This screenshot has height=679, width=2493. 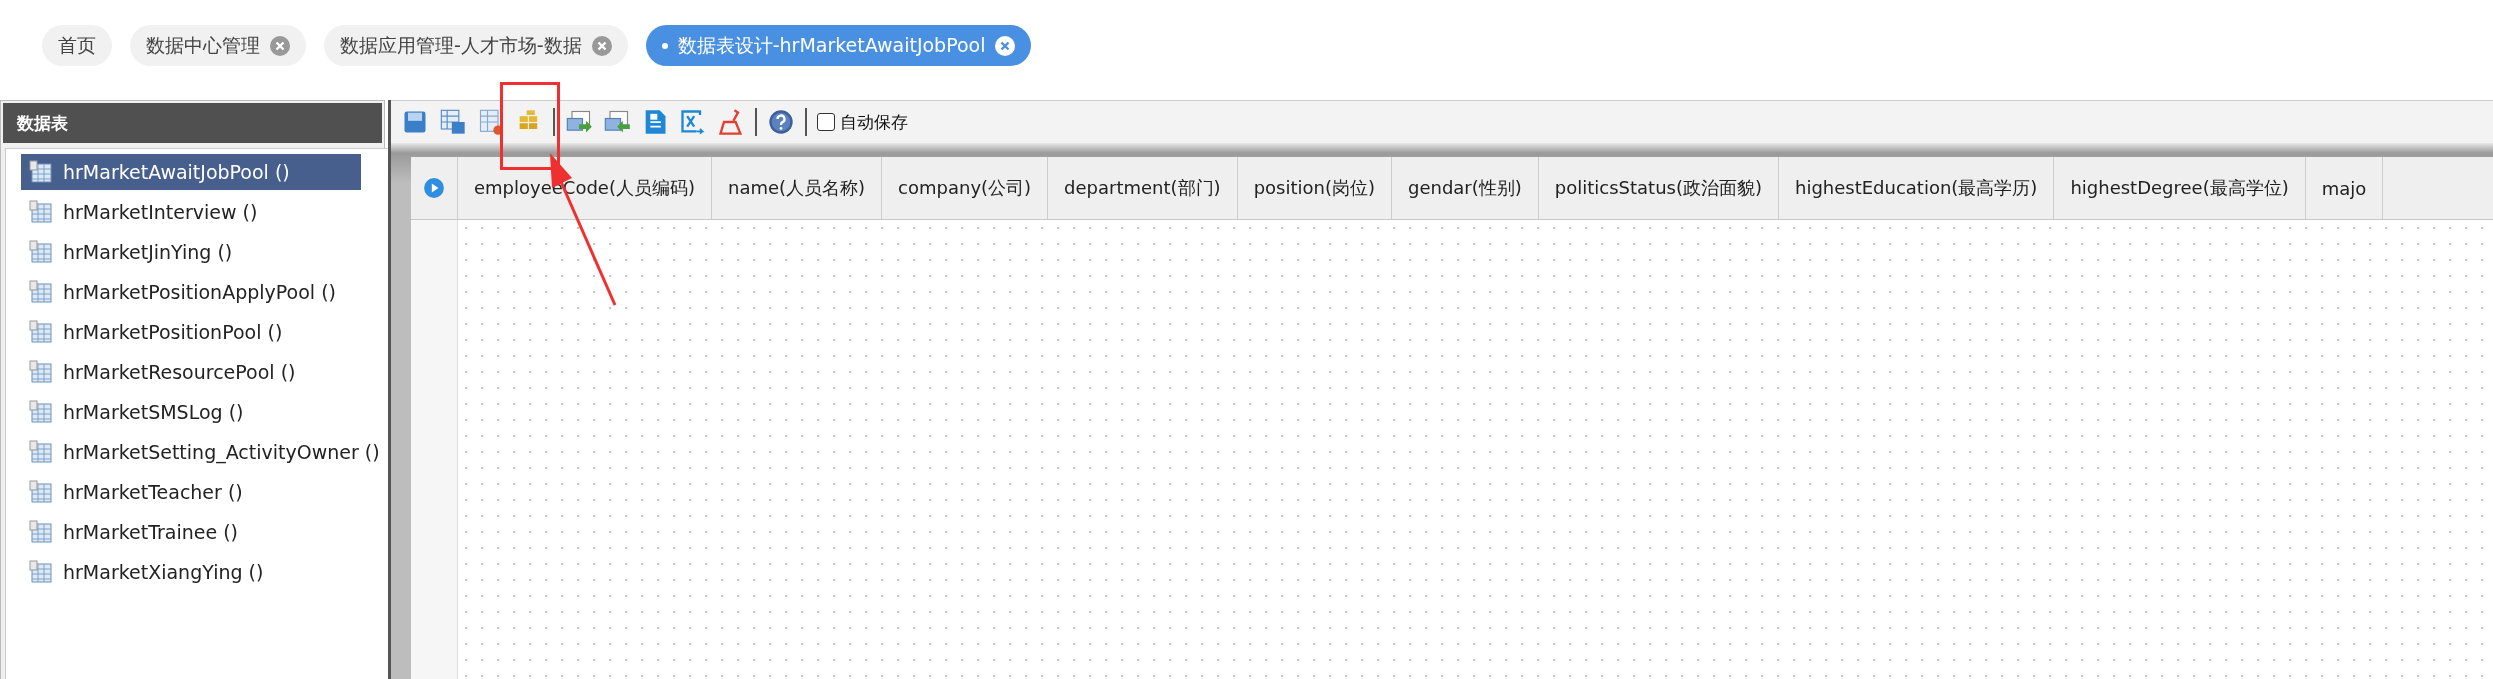 What do you see at coordinates (77, 45) in the screenshot?
I see `tab: 首页` at bounding box center [77, 45].